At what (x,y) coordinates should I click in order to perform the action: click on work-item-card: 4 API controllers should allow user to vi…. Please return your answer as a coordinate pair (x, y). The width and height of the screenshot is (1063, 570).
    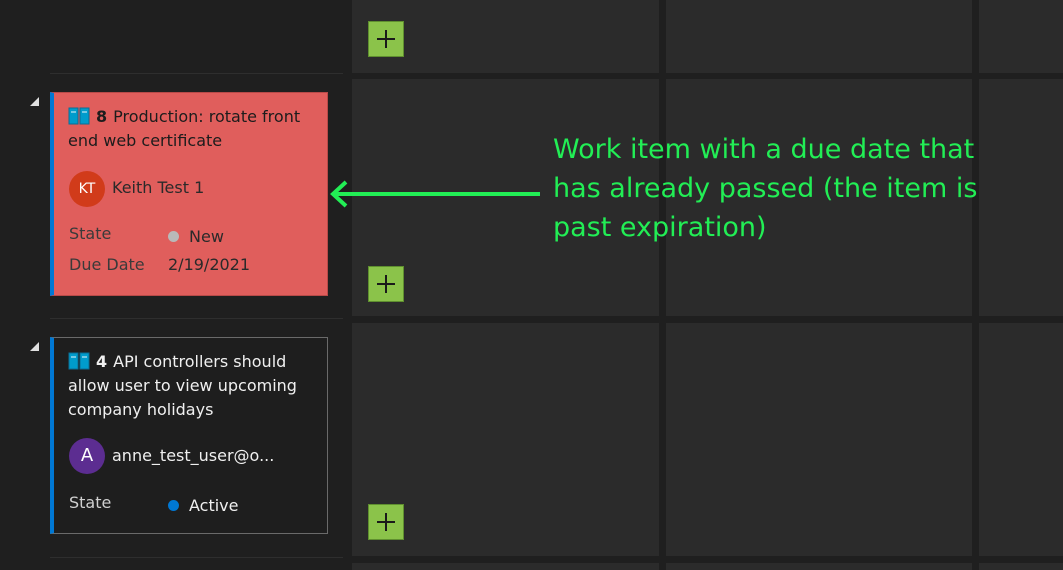
    Looking at the image, I should click on (189, 435).